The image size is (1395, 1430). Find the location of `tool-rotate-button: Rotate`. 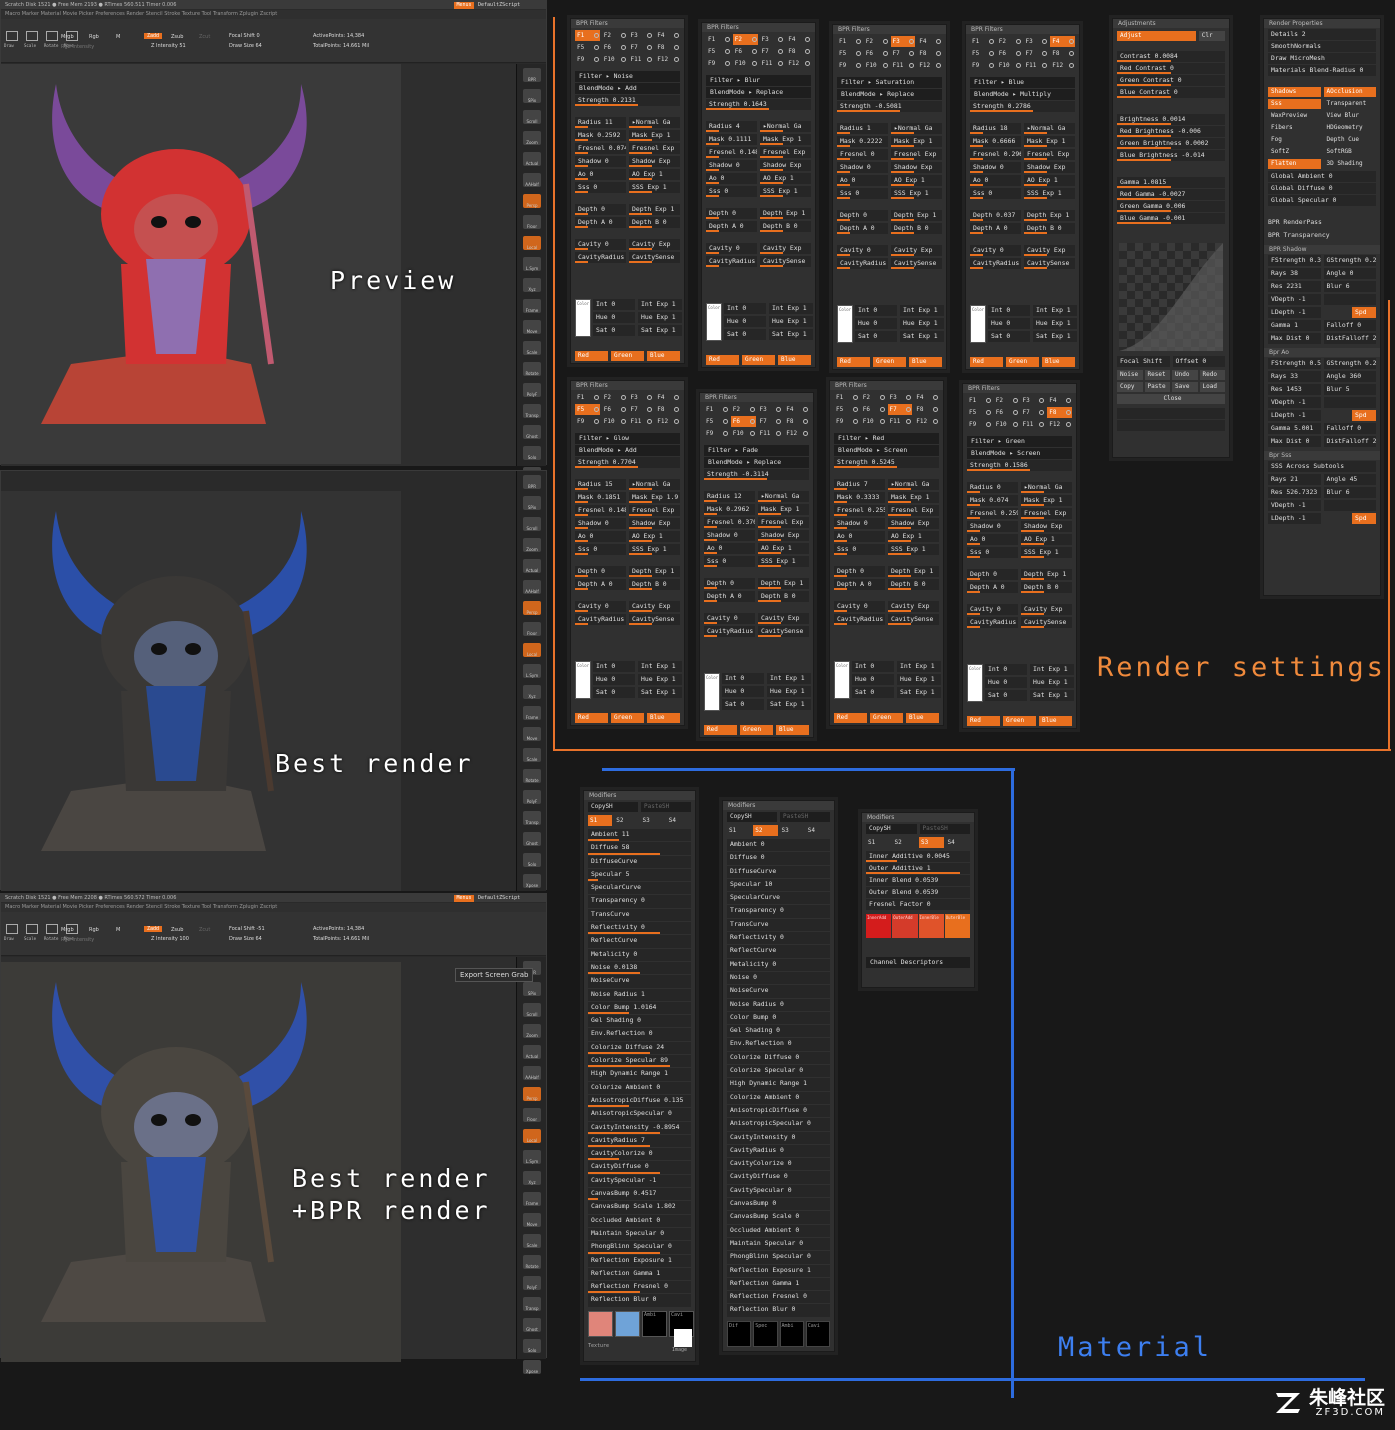

tool-rotate-button: Rotate is located at coordinates (52, 40).